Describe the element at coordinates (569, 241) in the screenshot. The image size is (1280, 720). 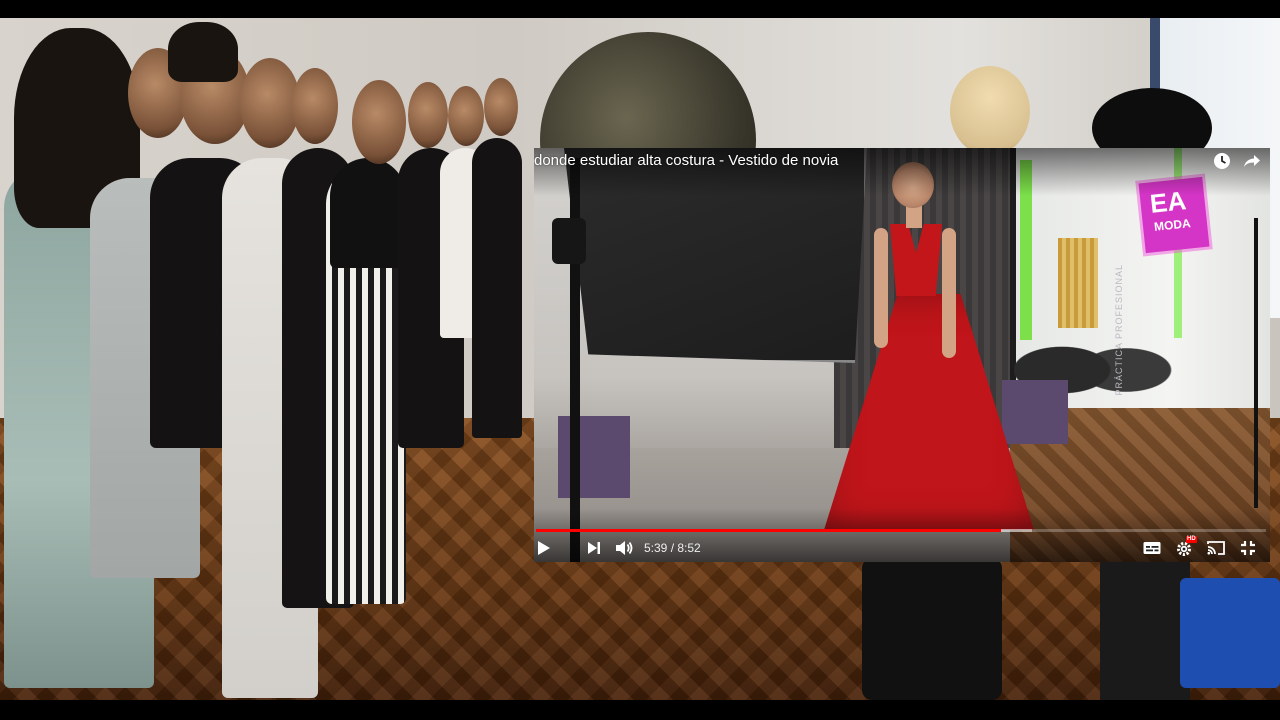
I see `light-stand-knob` at that location.